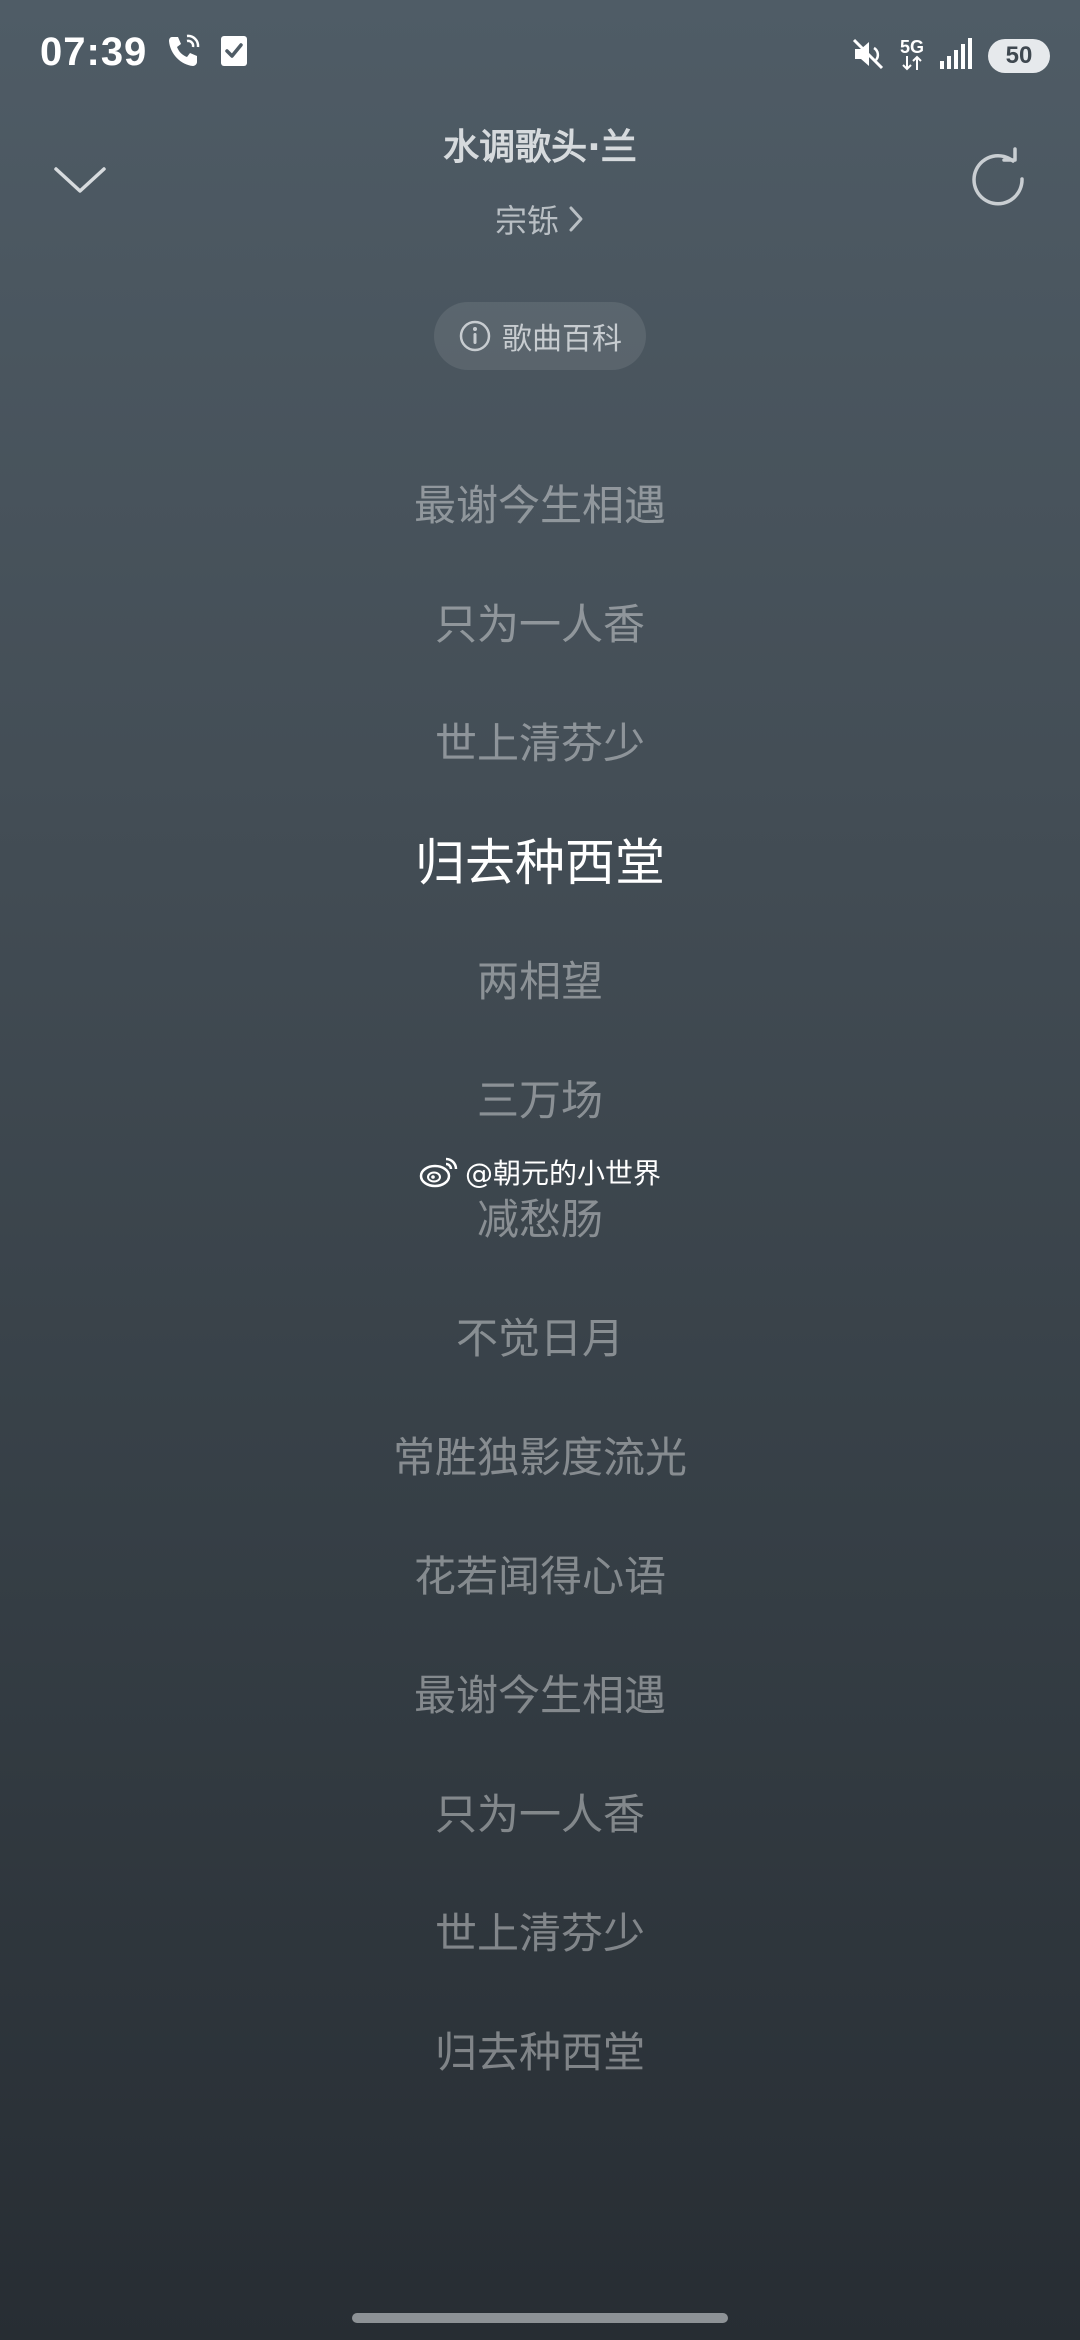  What do you see at coordinates (868, 56) in the screenshot?
I see `mute-icon` at bounding box center [868, 56].